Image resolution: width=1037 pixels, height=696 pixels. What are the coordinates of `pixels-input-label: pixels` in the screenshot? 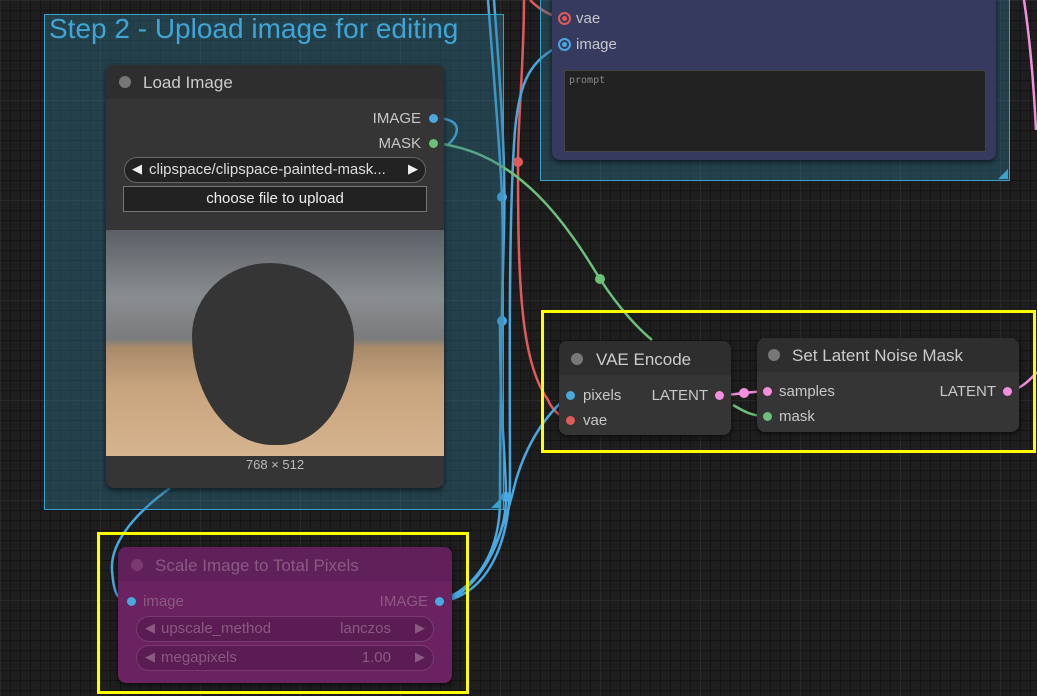 It's located at (602, 395).